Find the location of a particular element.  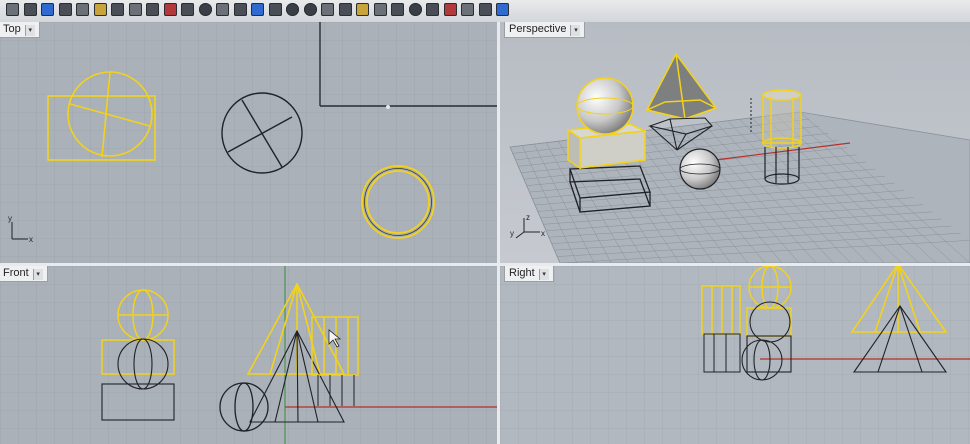

viewport-splitter-vertical is located at coordinates (498, 233).